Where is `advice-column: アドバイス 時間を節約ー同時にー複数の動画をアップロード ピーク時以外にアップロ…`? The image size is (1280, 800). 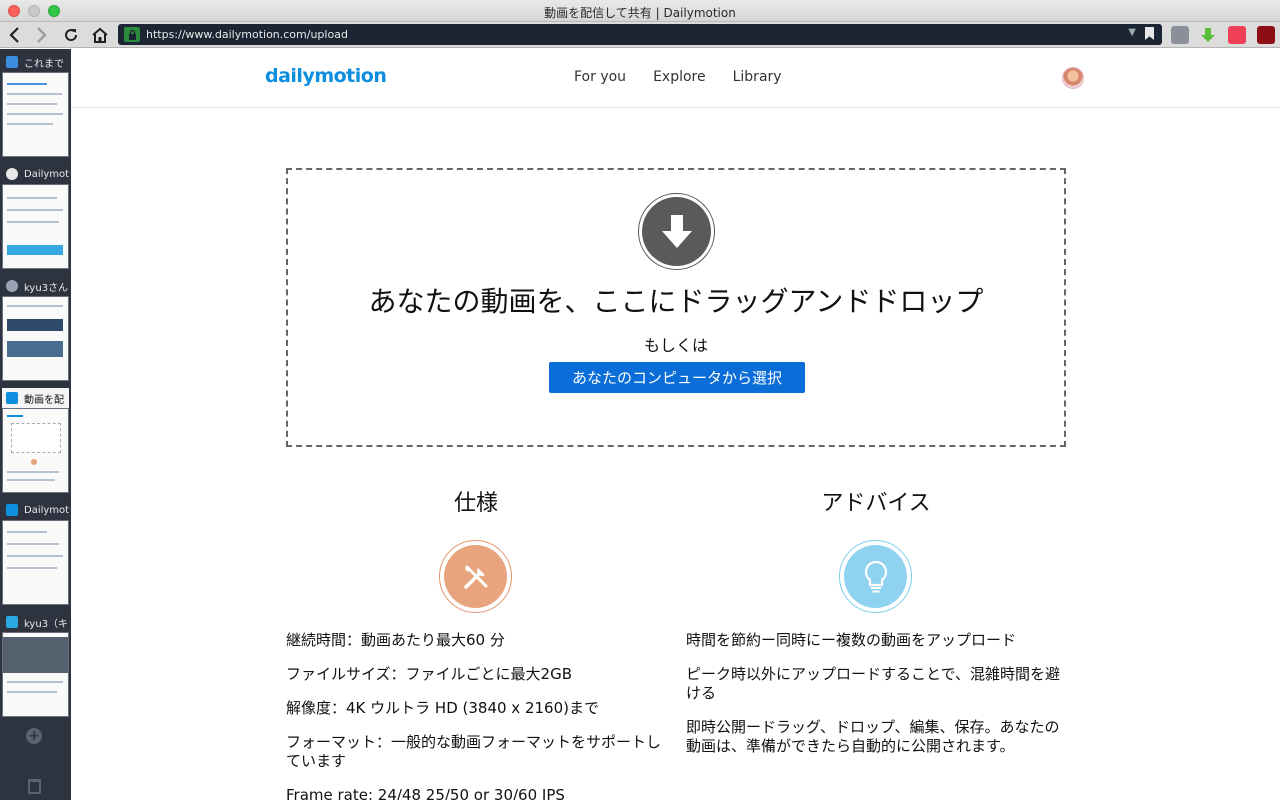
advice-column: アドバイス 時間を節約ー同時にー複数の動画をアップロード ピーク時以外にアップロ… is located at coordinates (876, 620).